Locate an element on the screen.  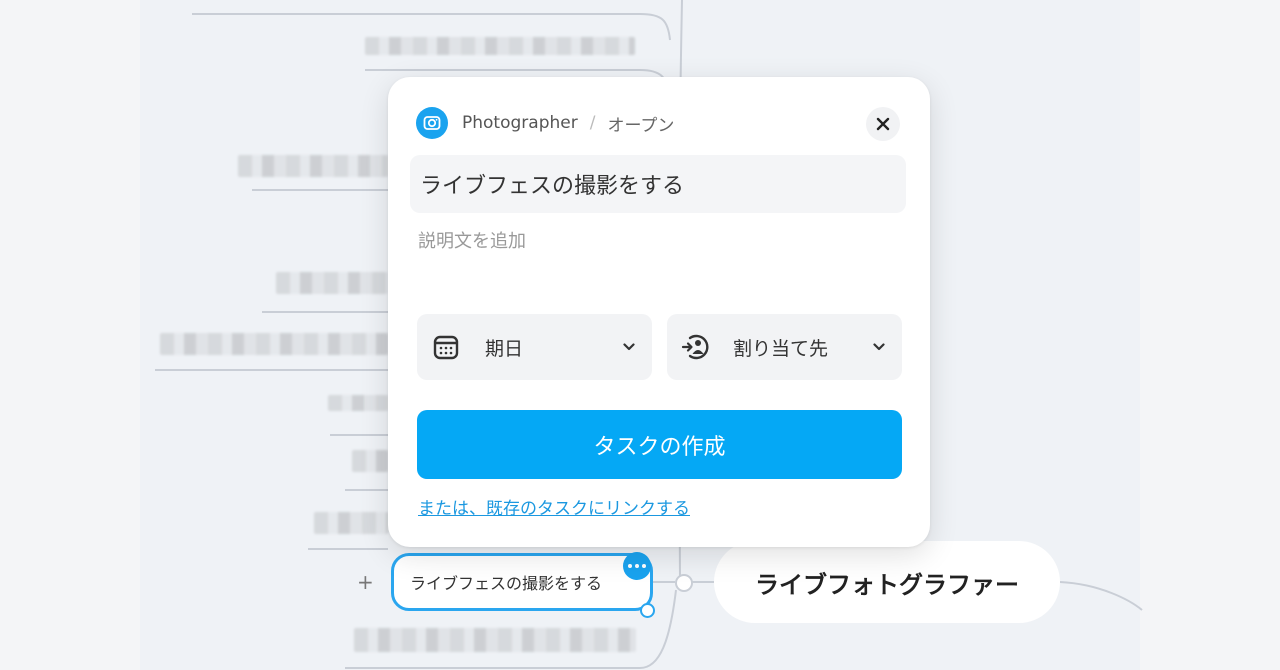
assignee-dropdown: 割り当て先 is located at coordinates (784, 347).